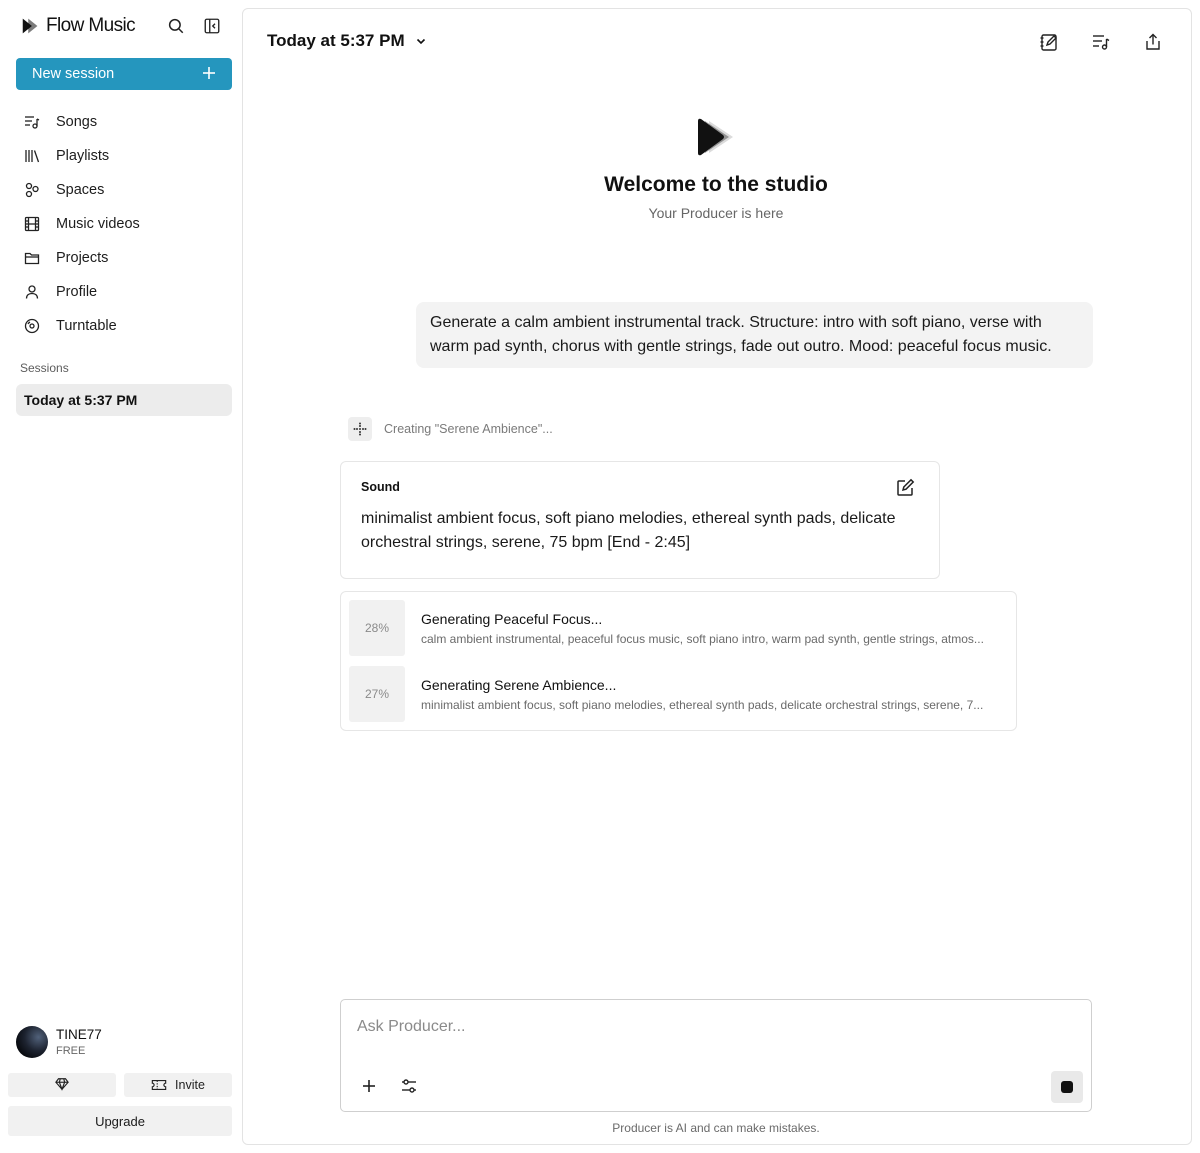 This screenshot has width=1200, height=1153. Describe the element at coordinates (336, 40) in the screenshot. I see `session-title: Today at 5:37 PM` at that location.